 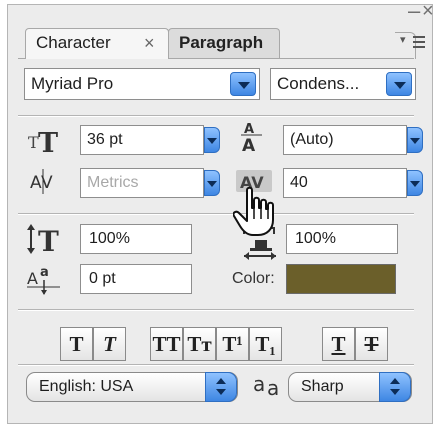 What do you see at coordinates (428, 11) in the screenshot?
I see `close-icon: ×` at bounding box center [428, 11].